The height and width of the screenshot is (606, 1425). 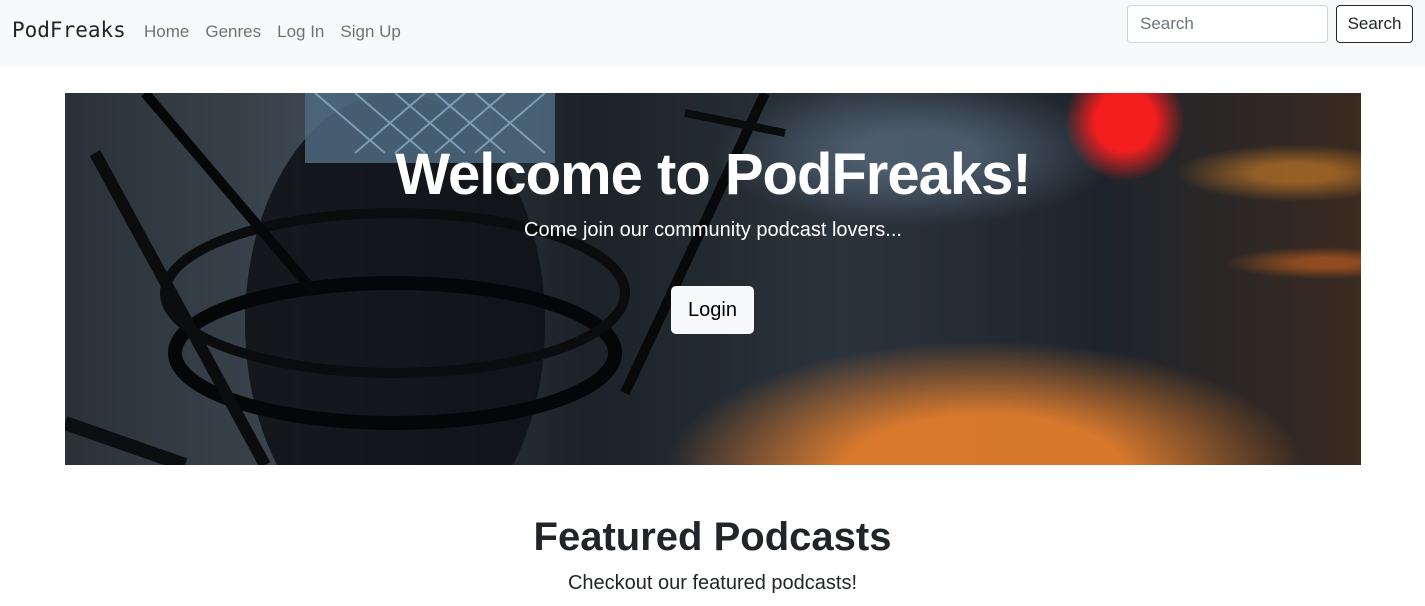 I want to click on search-input, so click(x=1227, y=24).